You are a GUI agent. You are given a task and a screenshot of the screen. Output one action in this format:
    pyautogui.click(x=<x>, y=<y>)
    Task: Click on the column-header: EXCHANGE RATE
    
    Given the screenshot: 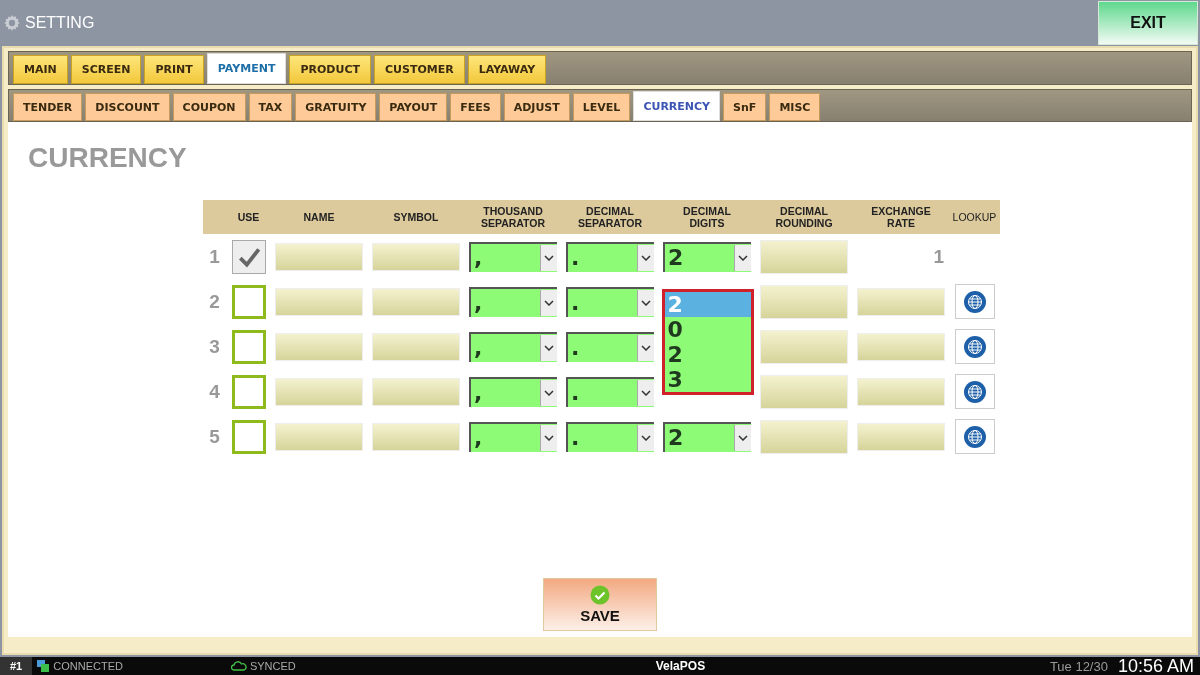 What is the action you would take?
    pyautogui.click(x=901, y=217)
    